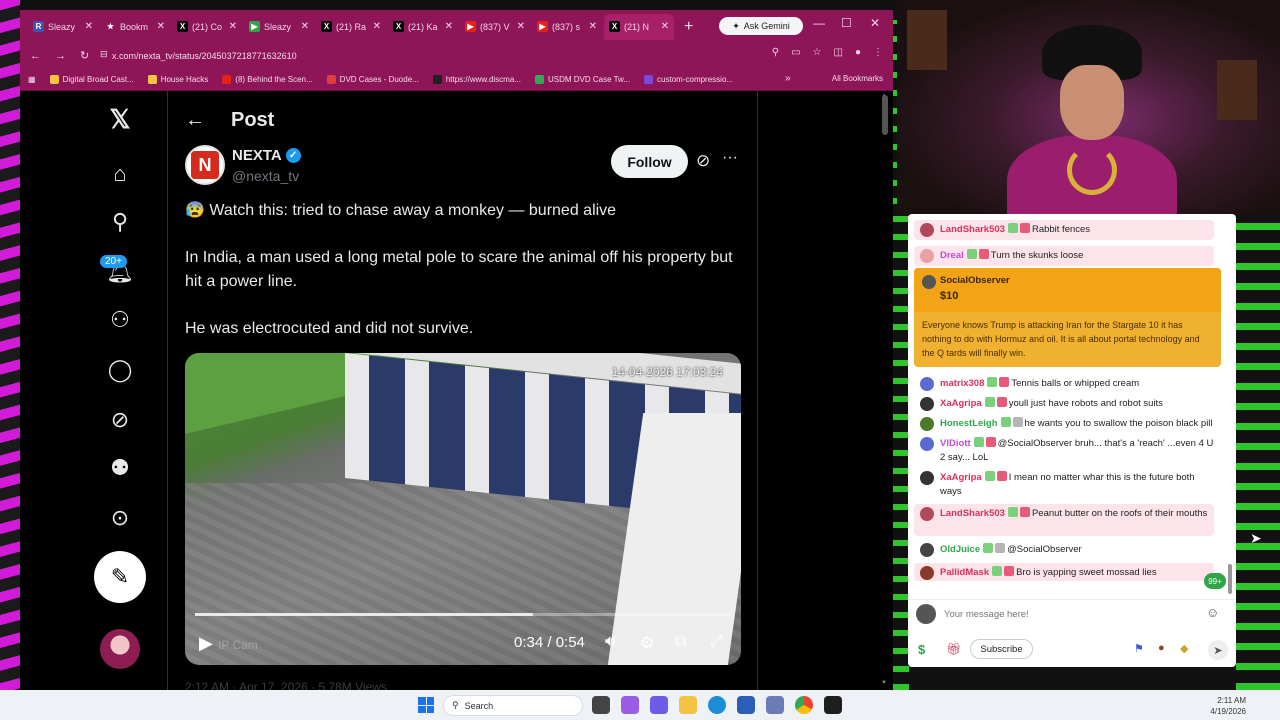 The width and height of the screenshot is (1280, 720). Describe the element at coordinates (120, 222) in the screenshot. I see `search-icon: ⚲` at that location.